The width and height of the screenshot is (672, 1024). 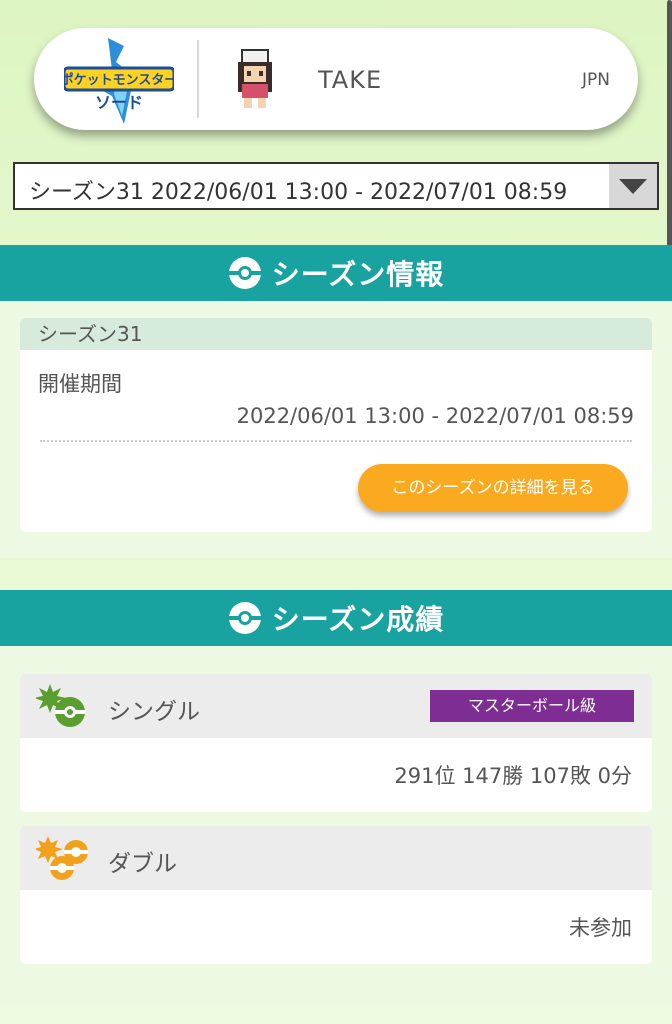 I want to click on pokemon-sword-logo: ポケットモンスター ソード, so click(x=119, y=81).